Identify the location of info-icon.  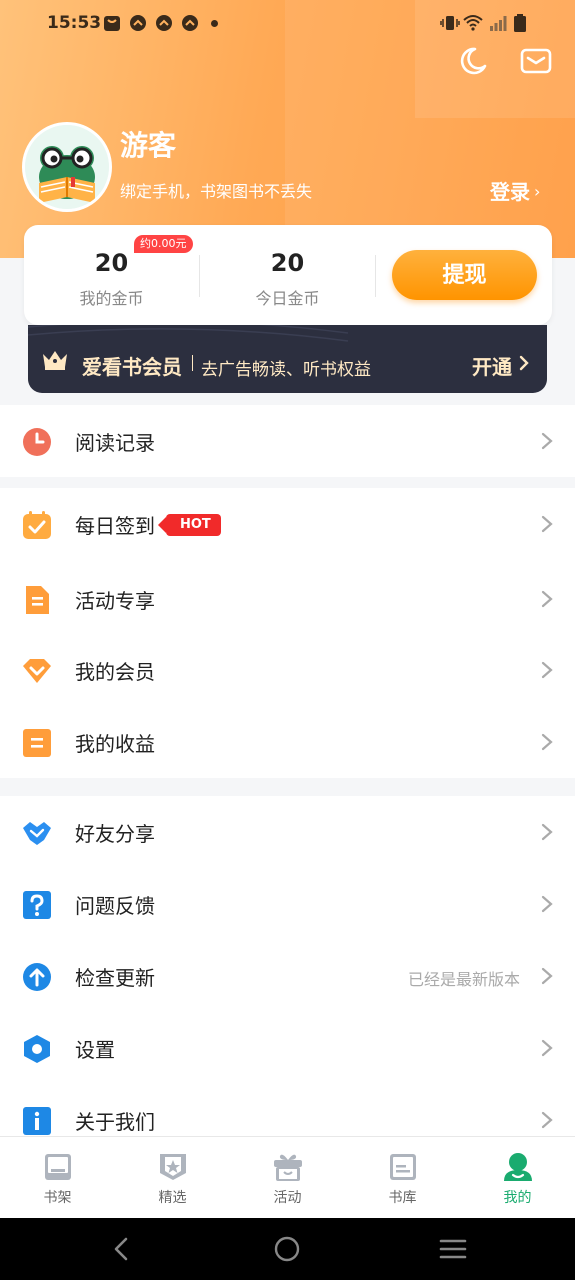
(37, 1121).